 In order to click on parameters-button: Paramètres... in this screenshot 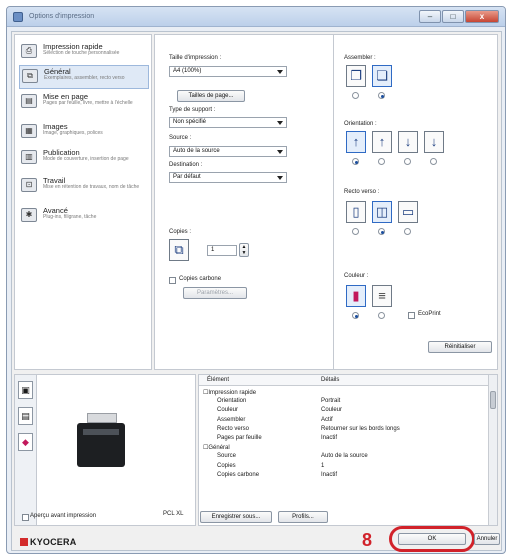, I will do `click(215, 293)`.